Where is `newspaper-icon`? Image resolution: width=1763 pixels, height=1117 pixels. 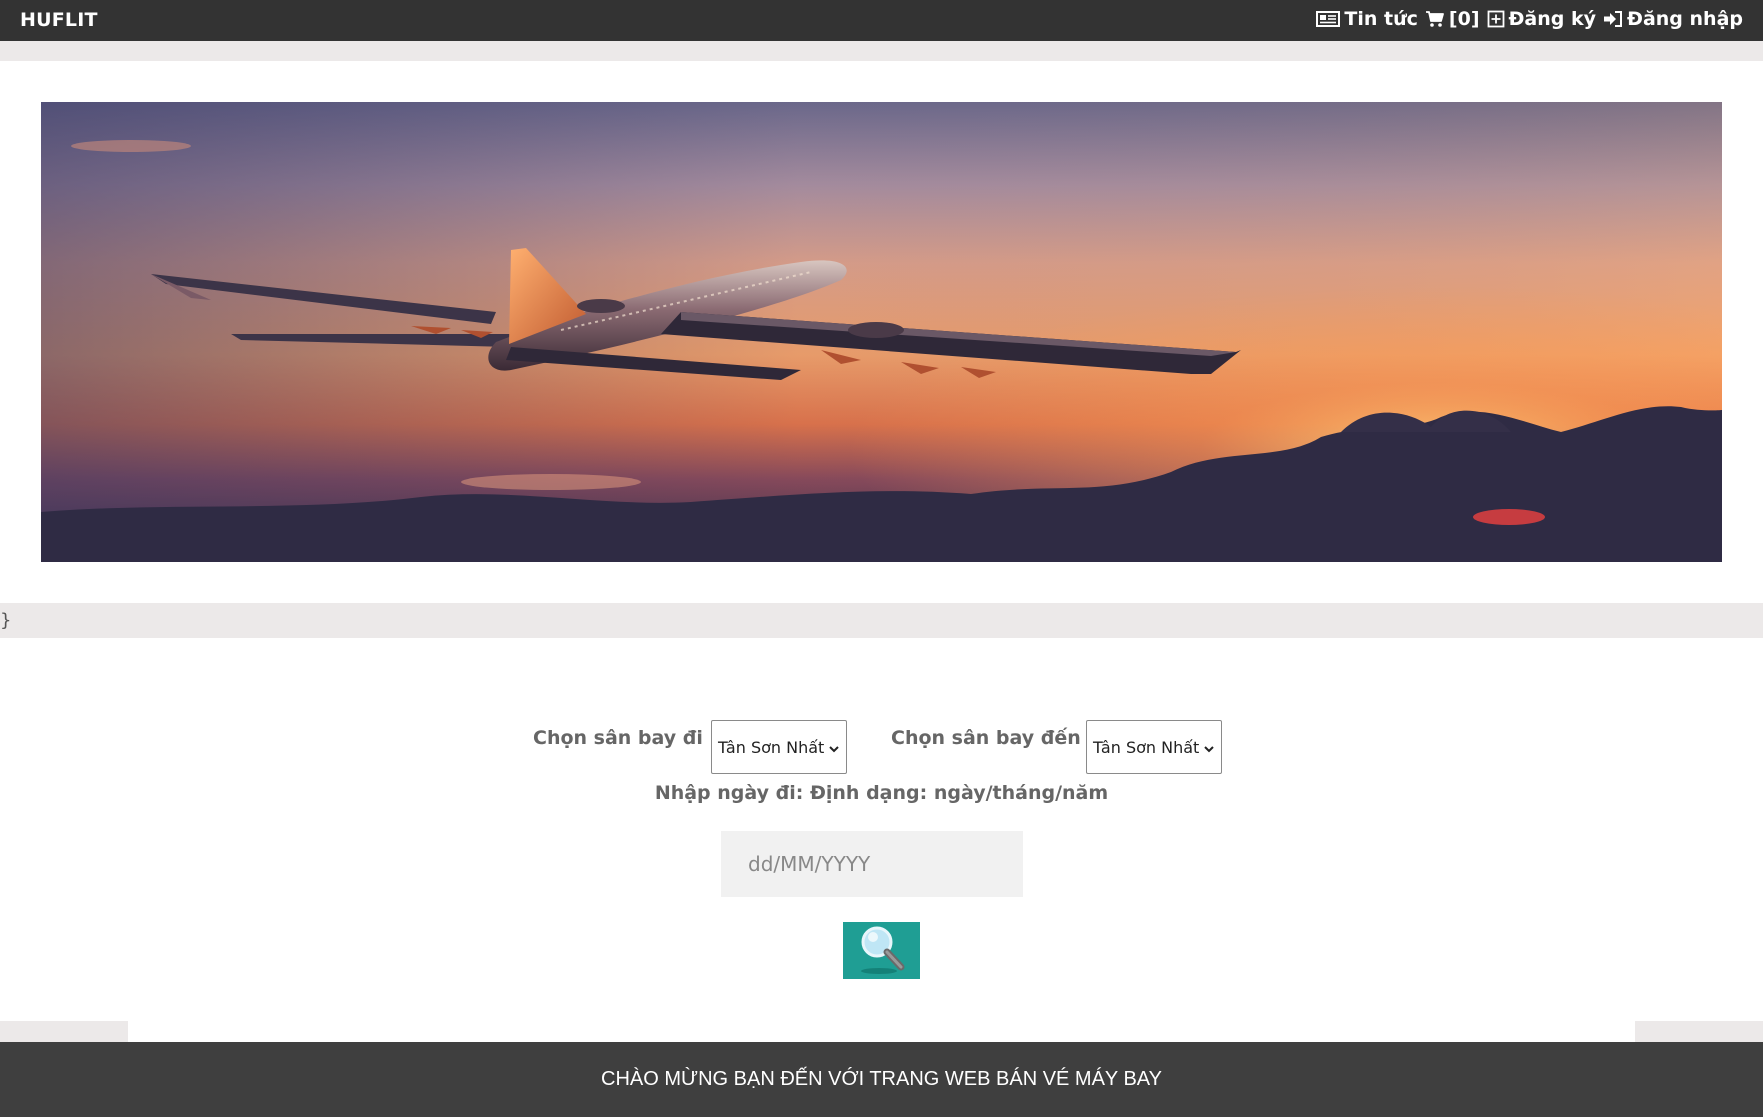 newspaper-icon is located at coordinates (1328, 19).